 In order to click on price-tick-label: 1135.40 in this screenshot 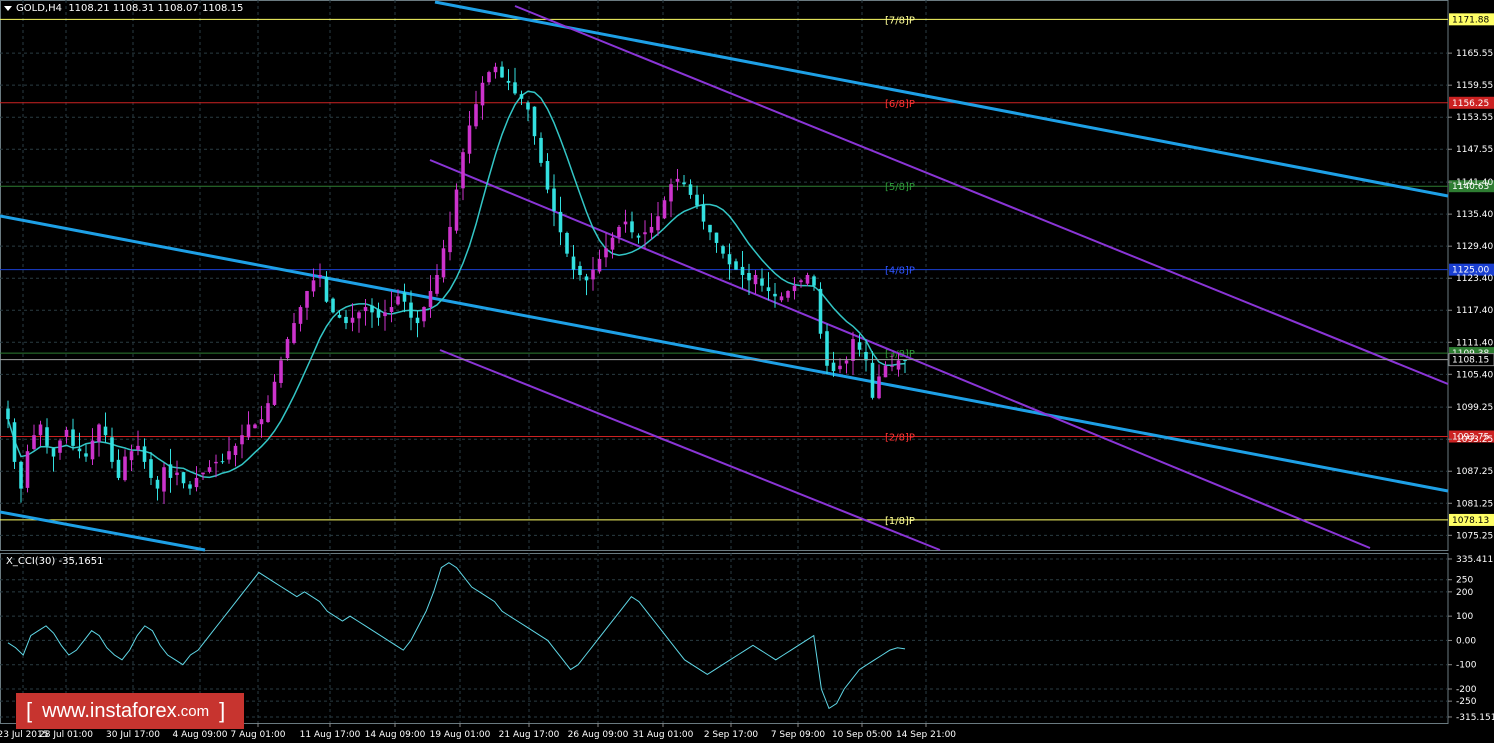, I will do `click(1474, 215)`.